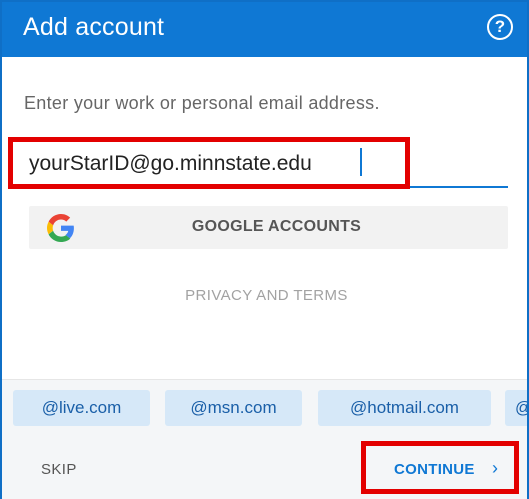 The image size is (529, 499). Describe the element at coordinates (434, 469) in the screenshot. I see `continue-button: CONTINUE` at that location.